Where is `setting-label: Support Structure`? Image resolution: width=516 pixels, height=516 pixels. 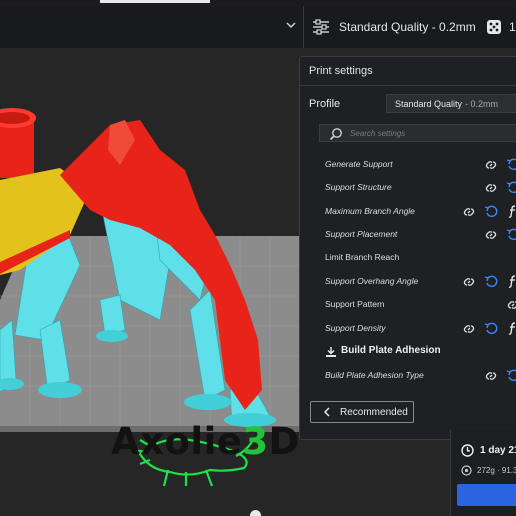
setting-label: Support Structure is located at coordinates (358, 187).